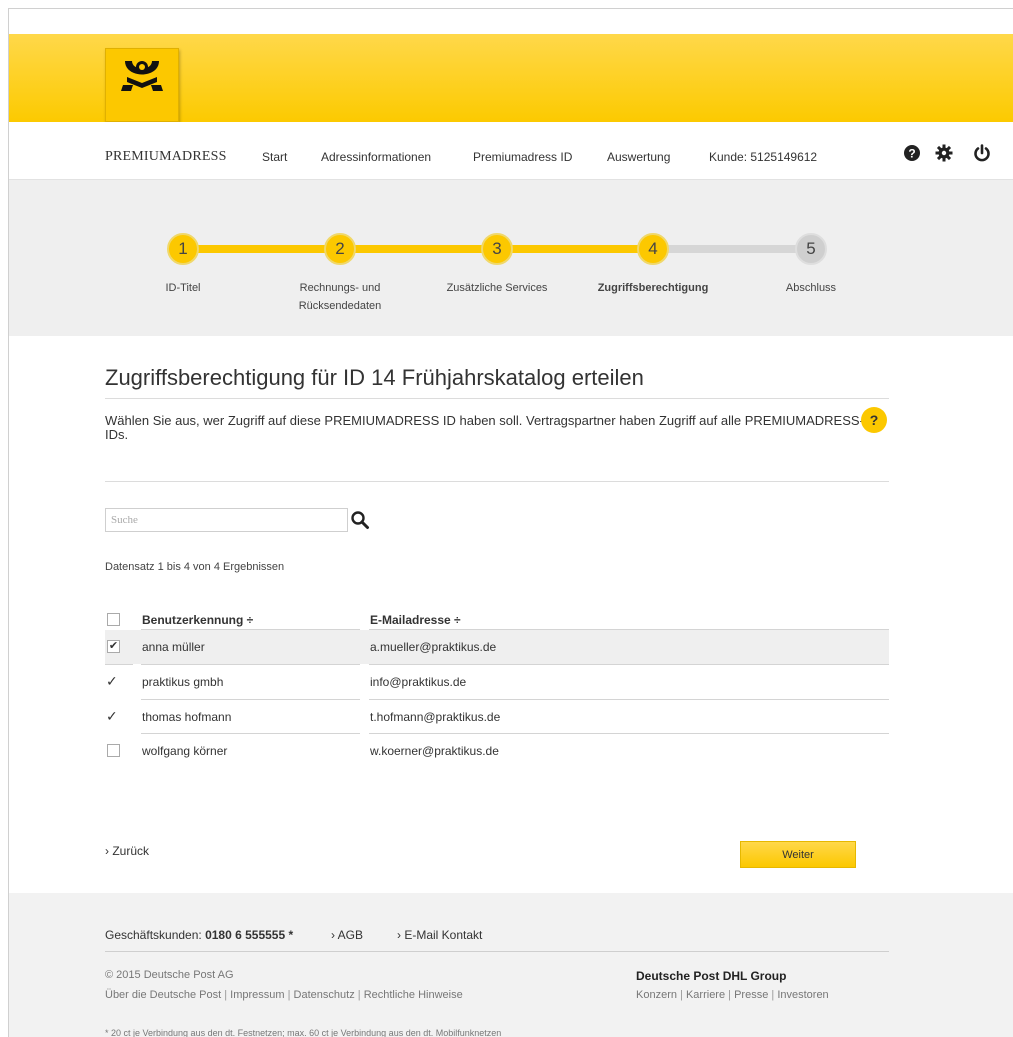 Image resolution: width=1013 pixels, height=1037 pixels. I want to click on power-icon, so click(982, 153).